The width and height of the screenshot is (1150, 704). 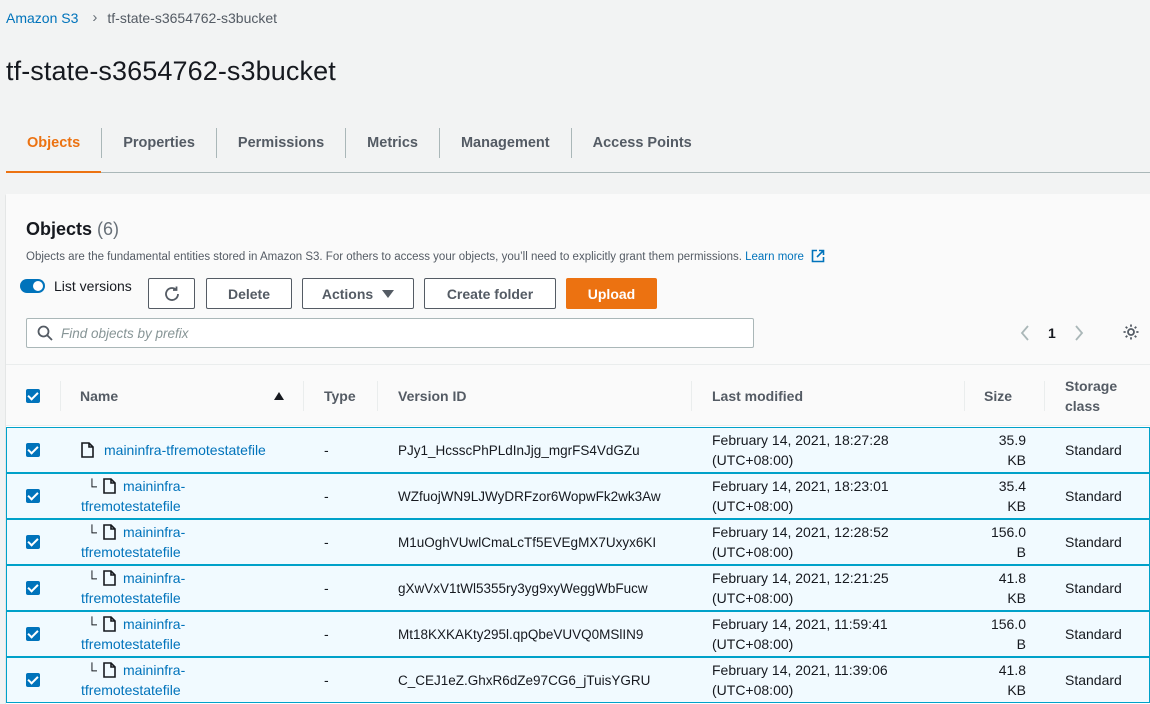 I want to click on sort-ascending-icon, so click(x=279, y=396).